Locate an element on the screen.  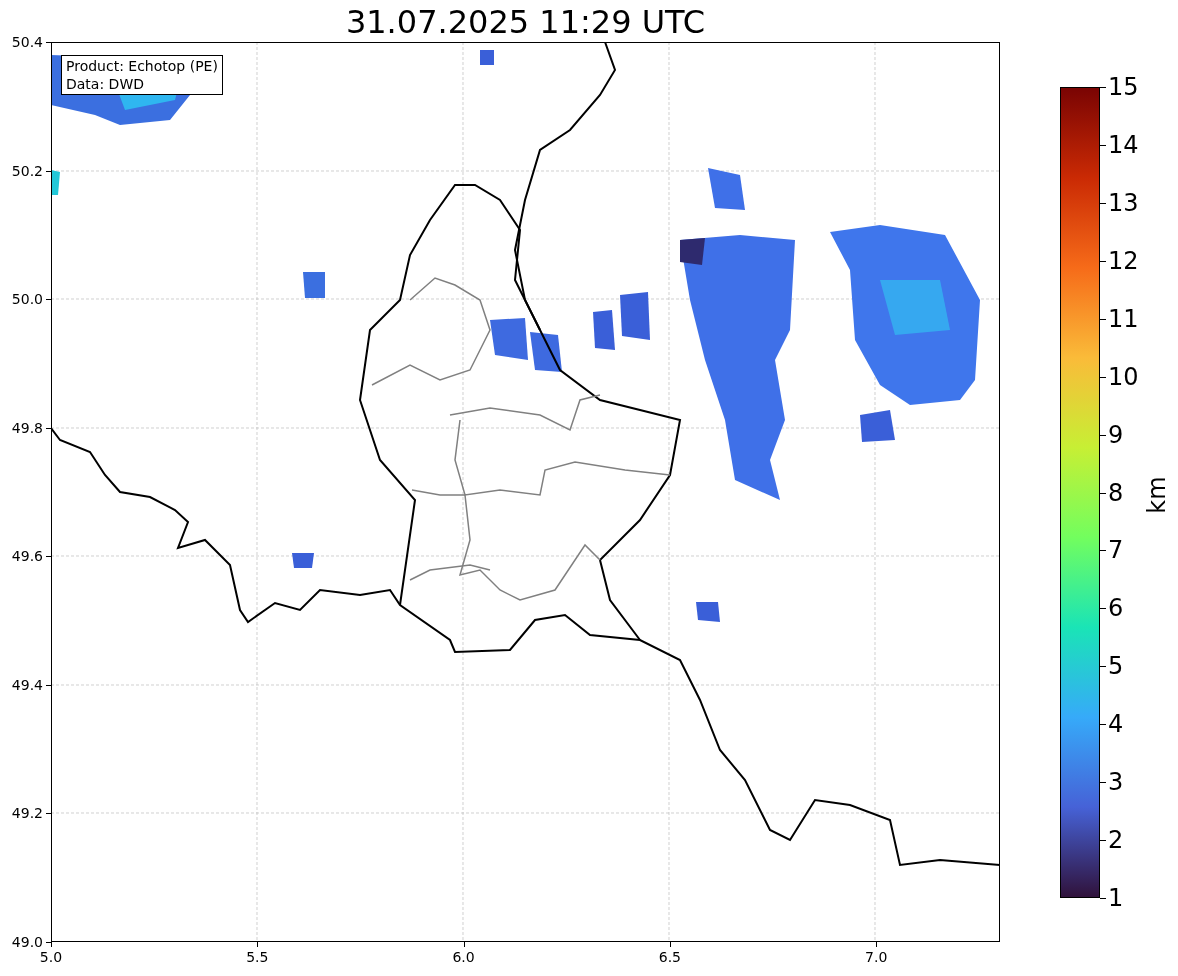
colorbar-tick-label: 12 is located at coordinates (1123, 260).